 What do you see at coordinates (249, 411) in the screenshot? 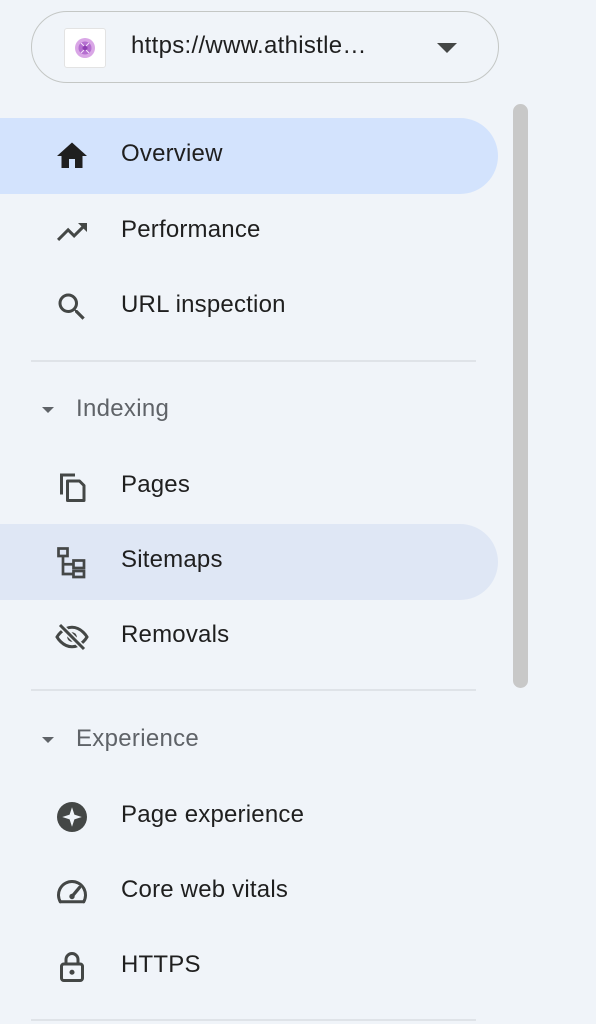
I see `section-header-indexing: Indexing` at bounding box center [249, 411].